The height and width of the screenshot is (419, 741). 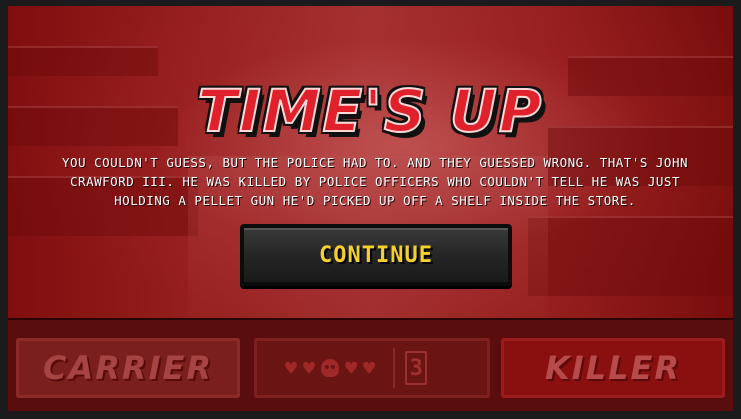 I want to click on times-up-title: TIME'S UP, so click(x=370, y=111).